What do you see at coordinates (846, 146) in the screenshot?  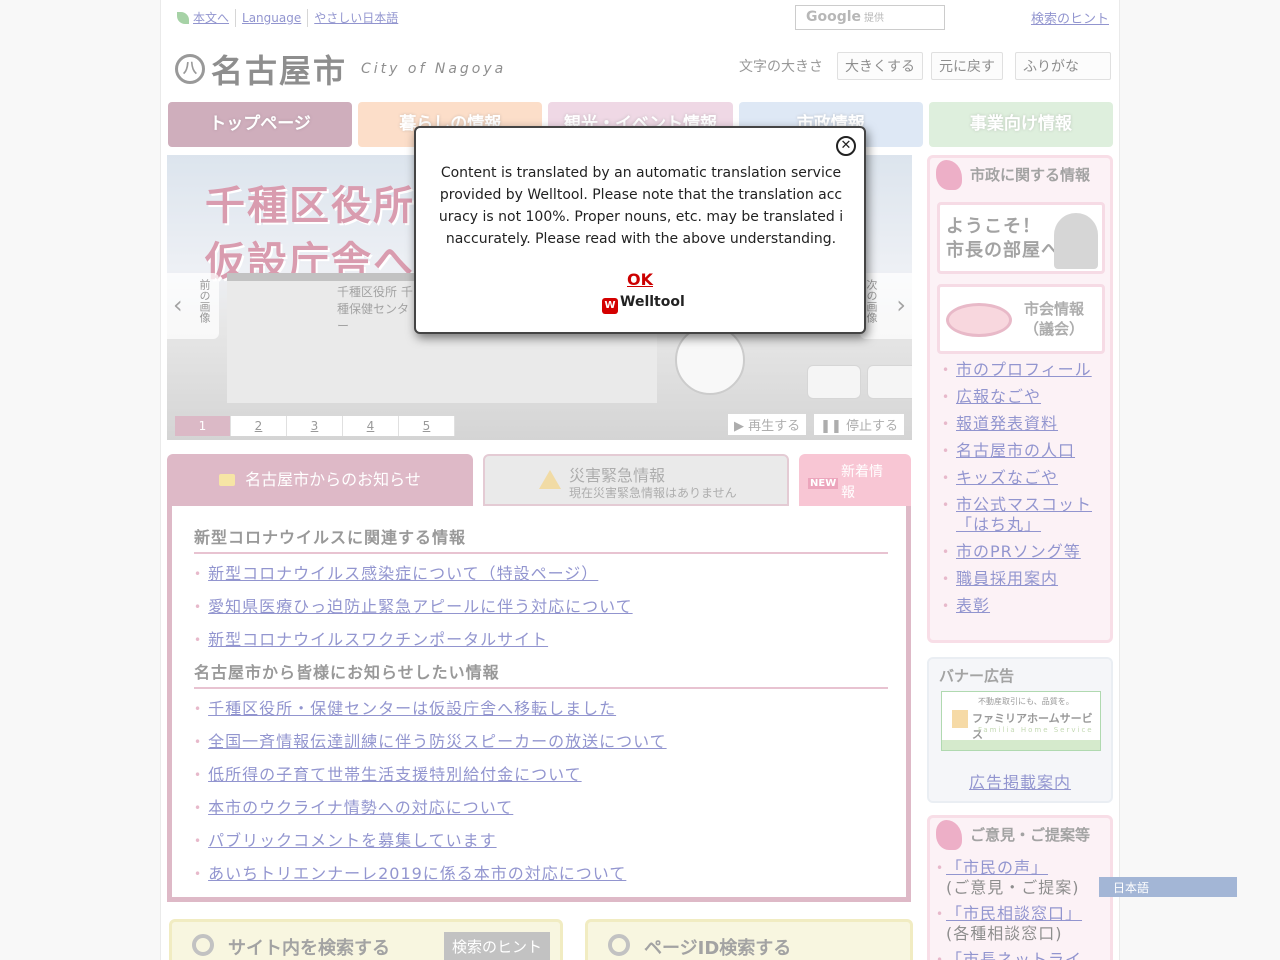 I see `close-icon: ✕` at bounding box center [846, 146].